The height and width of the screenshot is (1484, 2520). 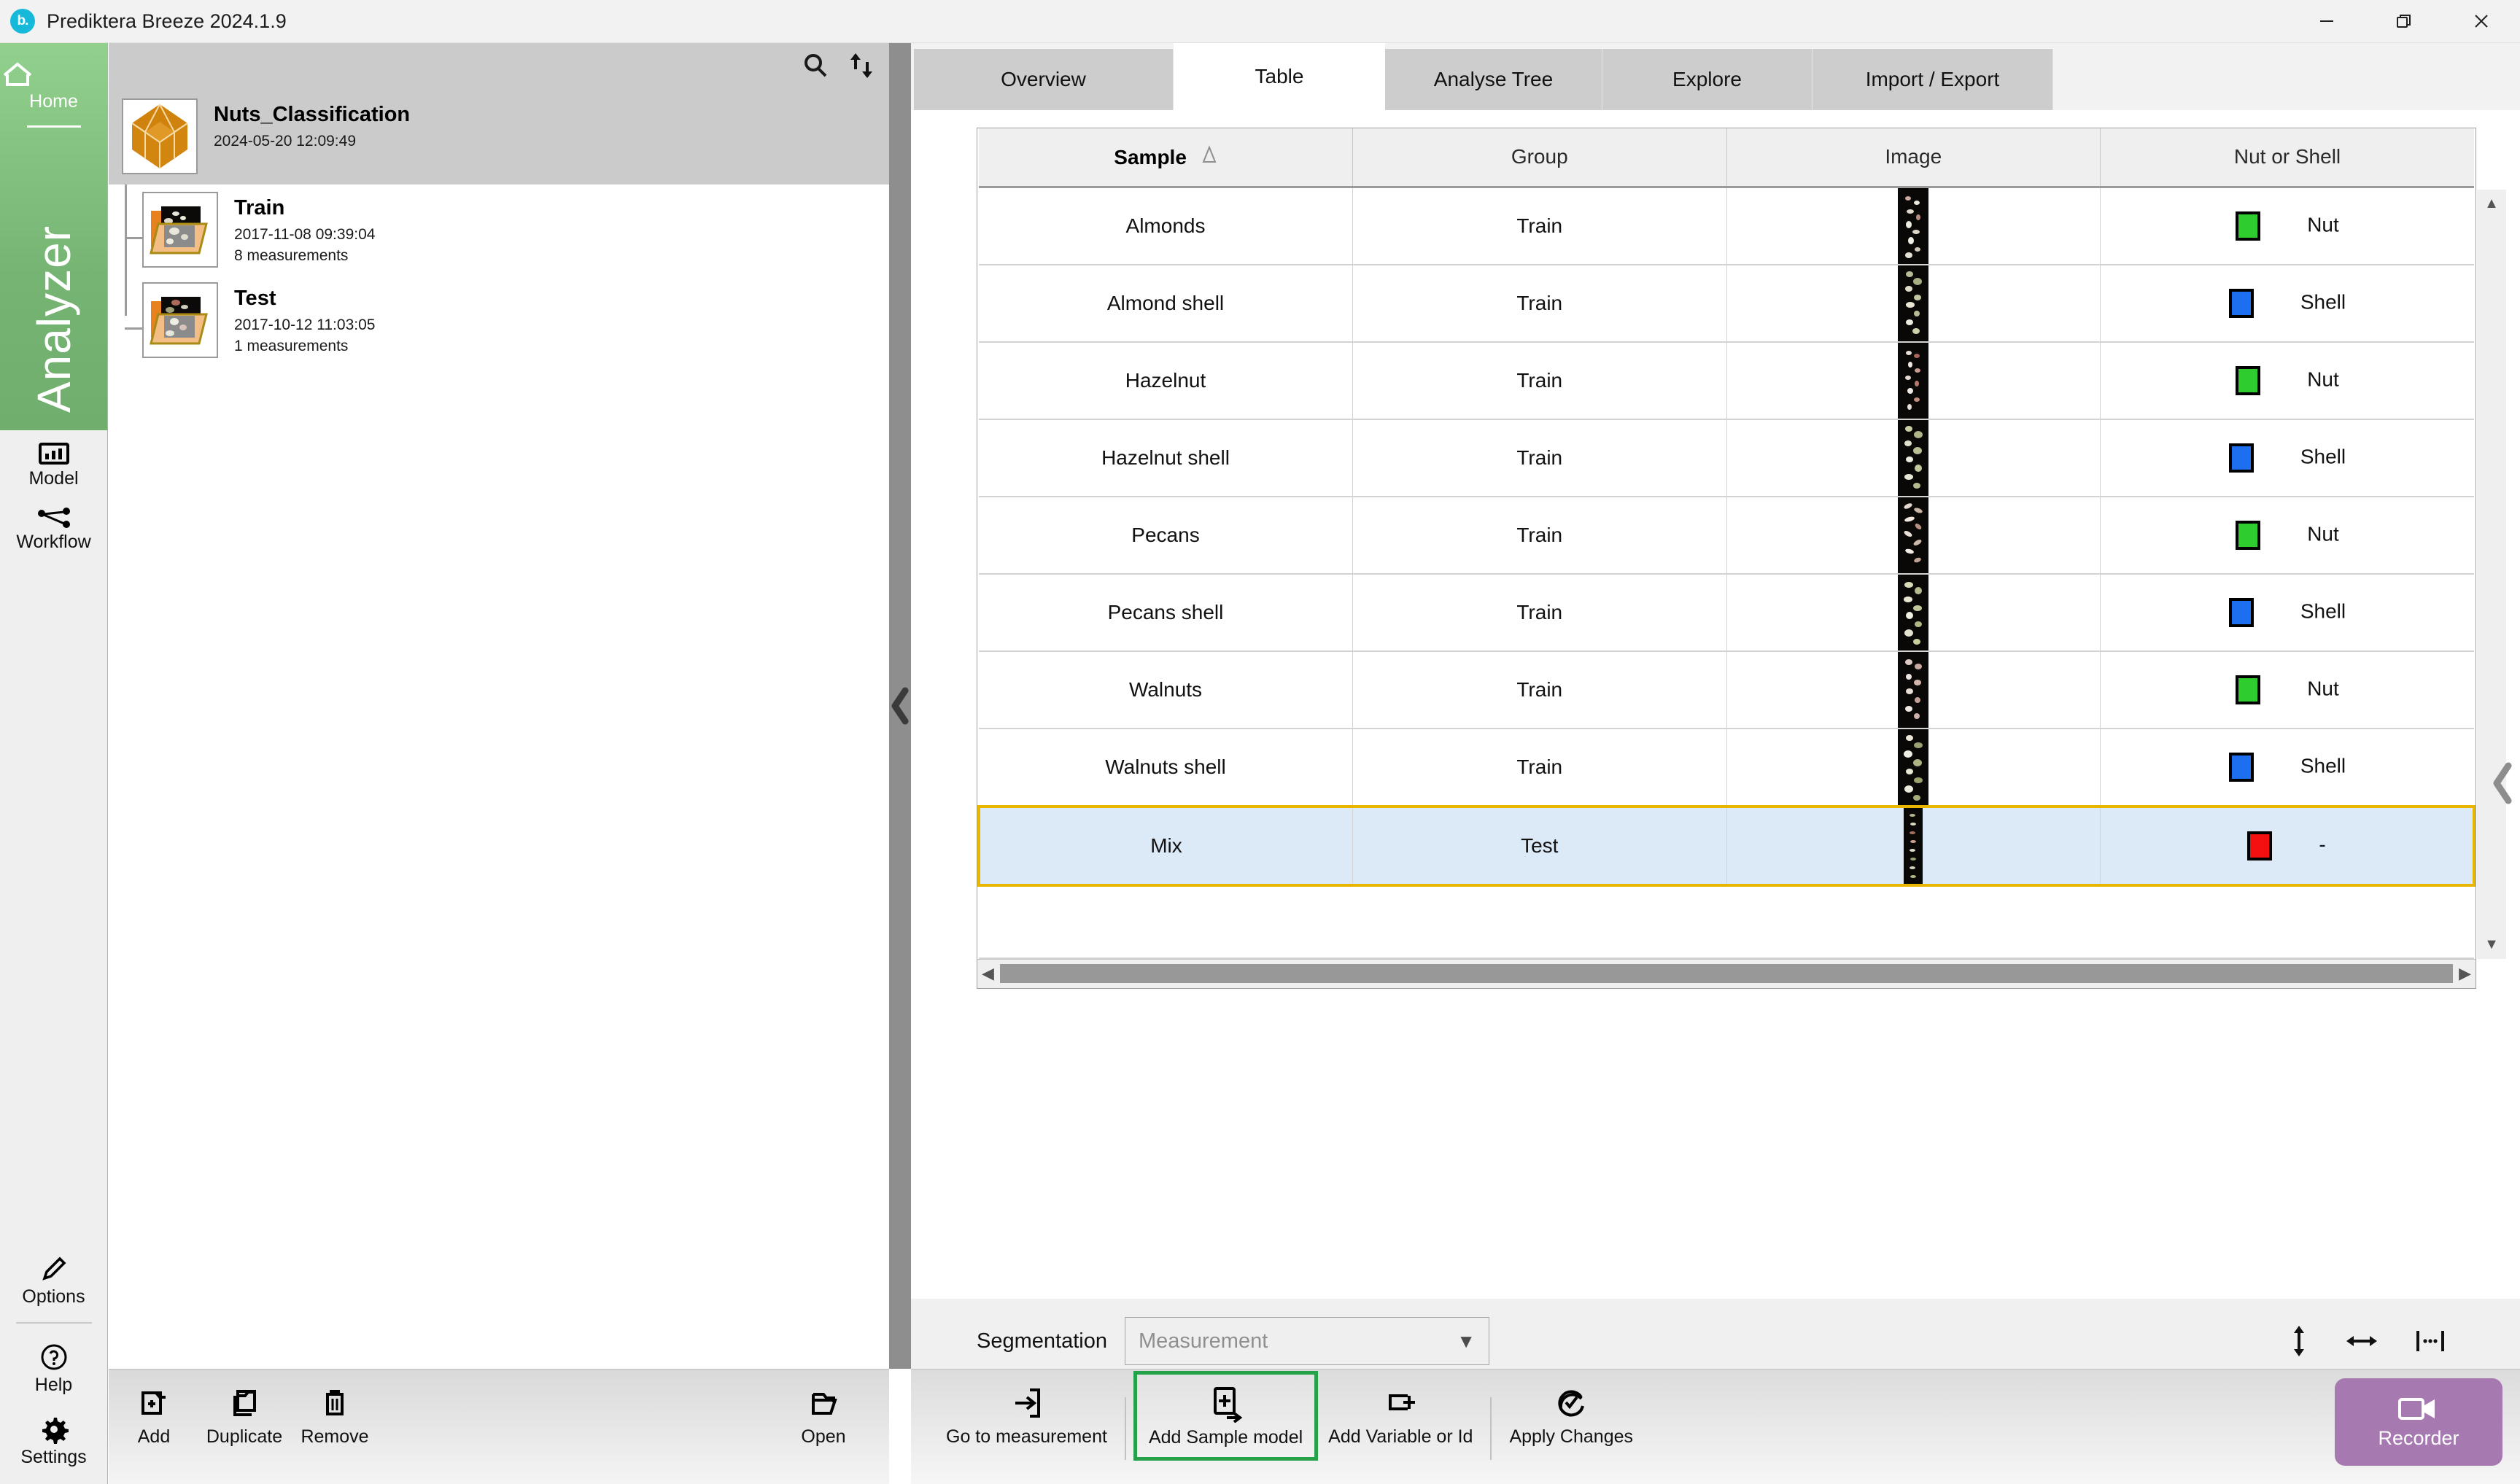 What do you see at coordinates (335, 1436) in the screenshot?
I see `remove-label: Remove` at bounding box center [335, 1436].